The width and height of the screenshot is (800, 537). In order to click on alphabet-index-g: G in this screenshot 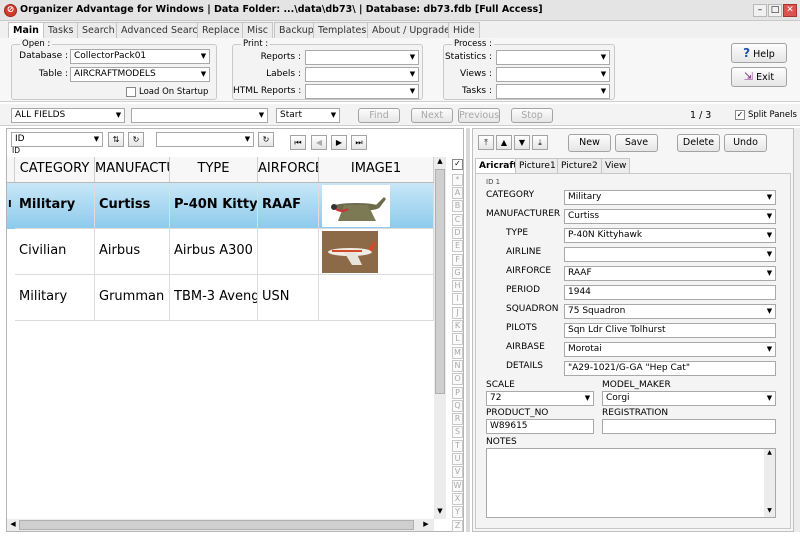, I will do `click(457, 272)`.